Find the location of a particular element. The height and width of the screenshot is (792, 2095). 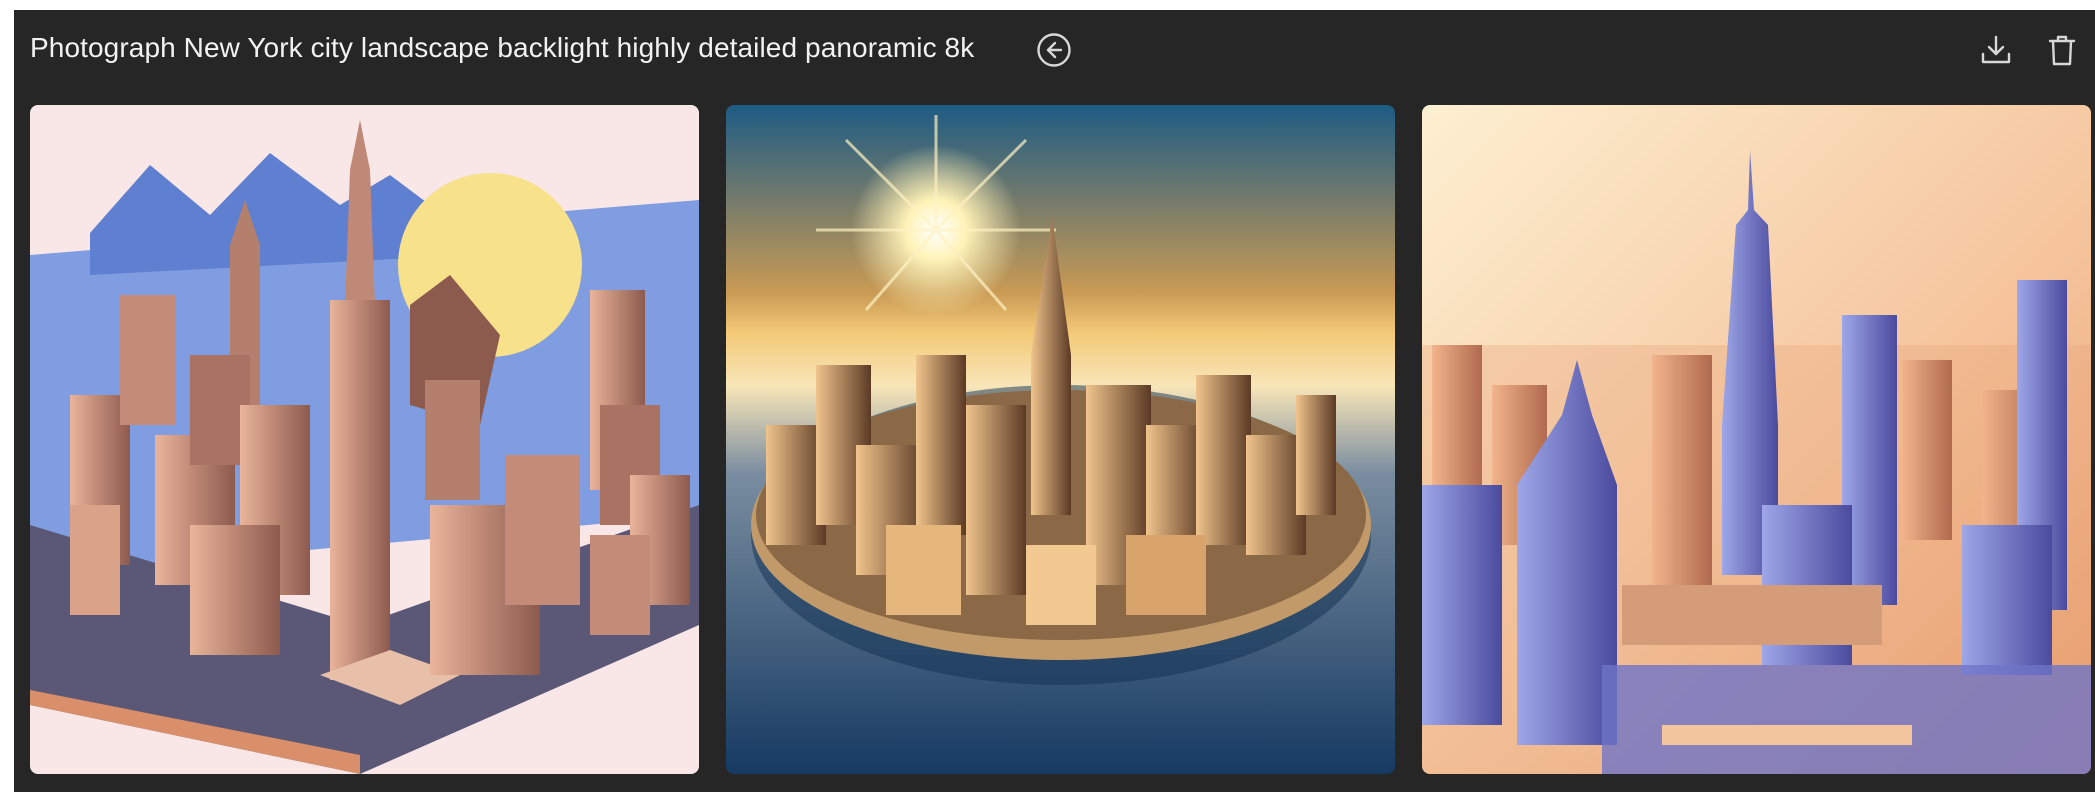

download-icon is located at coordinates (1996, 49).